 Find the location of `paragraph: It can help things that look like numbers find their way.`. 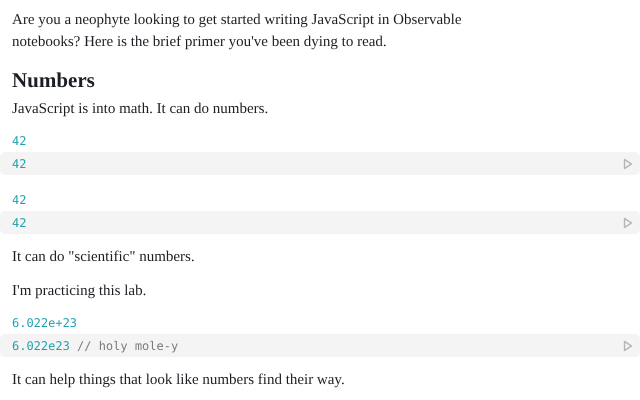

paragraph: It can help things that look like numbers find their way. is located at coordinates (178, 380).